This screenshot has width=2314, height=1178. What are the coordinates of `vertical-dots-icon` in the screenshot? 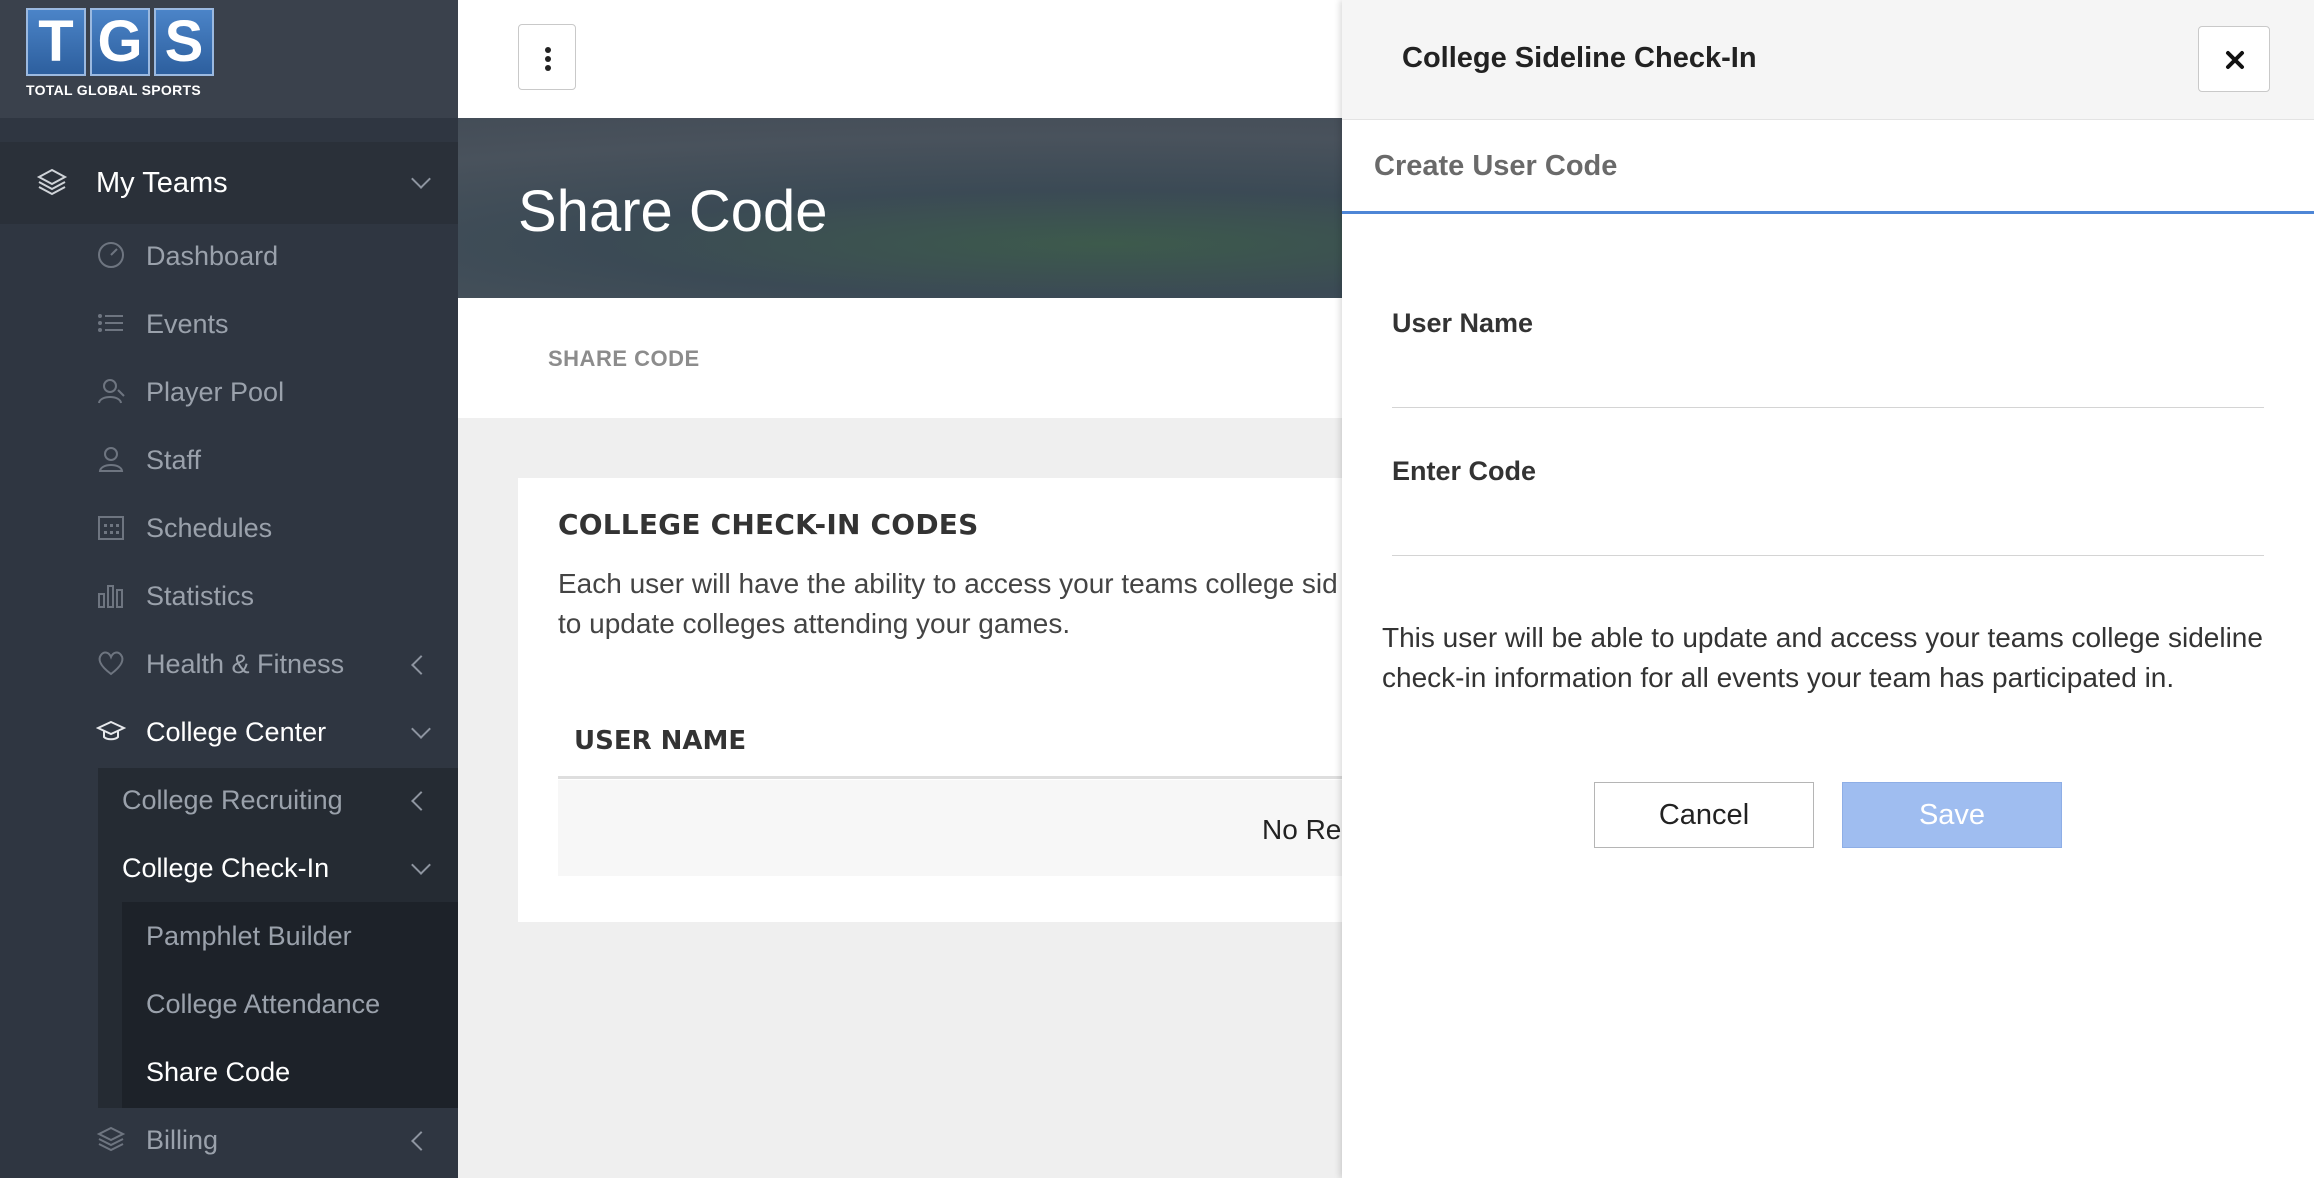 It's located at (548, 60).